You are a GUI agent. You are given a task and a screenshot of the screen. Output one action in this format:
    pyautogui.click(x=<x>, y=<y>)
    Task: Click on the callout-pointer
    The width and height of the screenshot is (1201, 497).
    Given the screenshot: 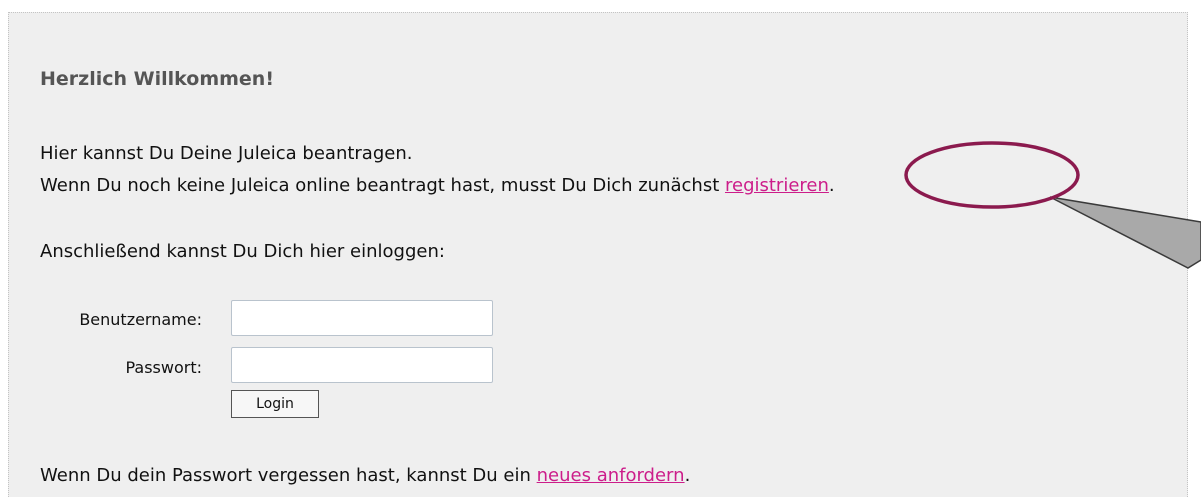 What is the action you would take?
    pyautogui.click(x=1125, y=232)
    